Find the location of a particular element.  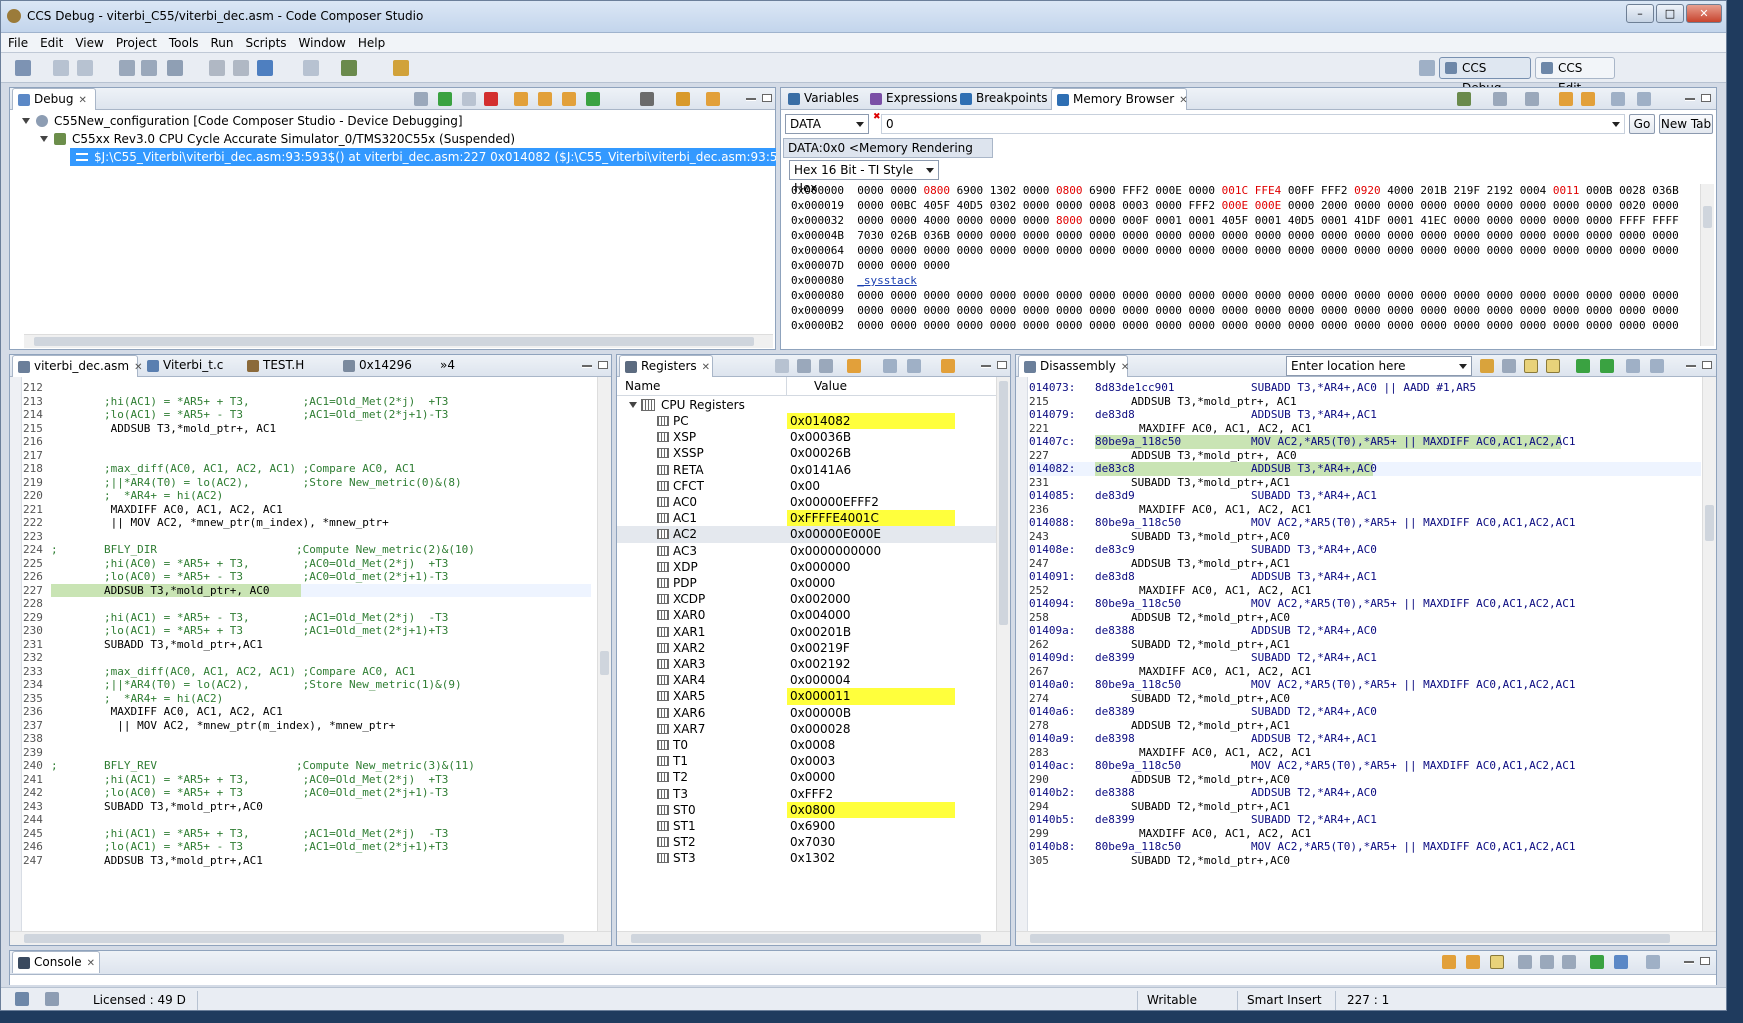

memory-word: 00BC is located at coordinates (903, 205).